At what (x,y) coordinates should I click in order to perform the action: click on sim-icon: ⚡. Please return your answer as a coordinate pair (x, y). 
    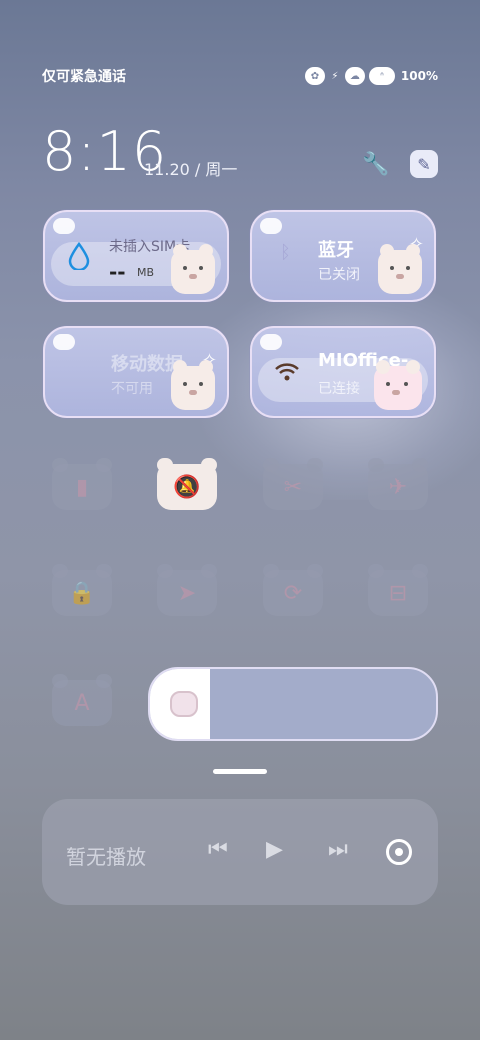
    Looking at the image, I should click on (335, 76).